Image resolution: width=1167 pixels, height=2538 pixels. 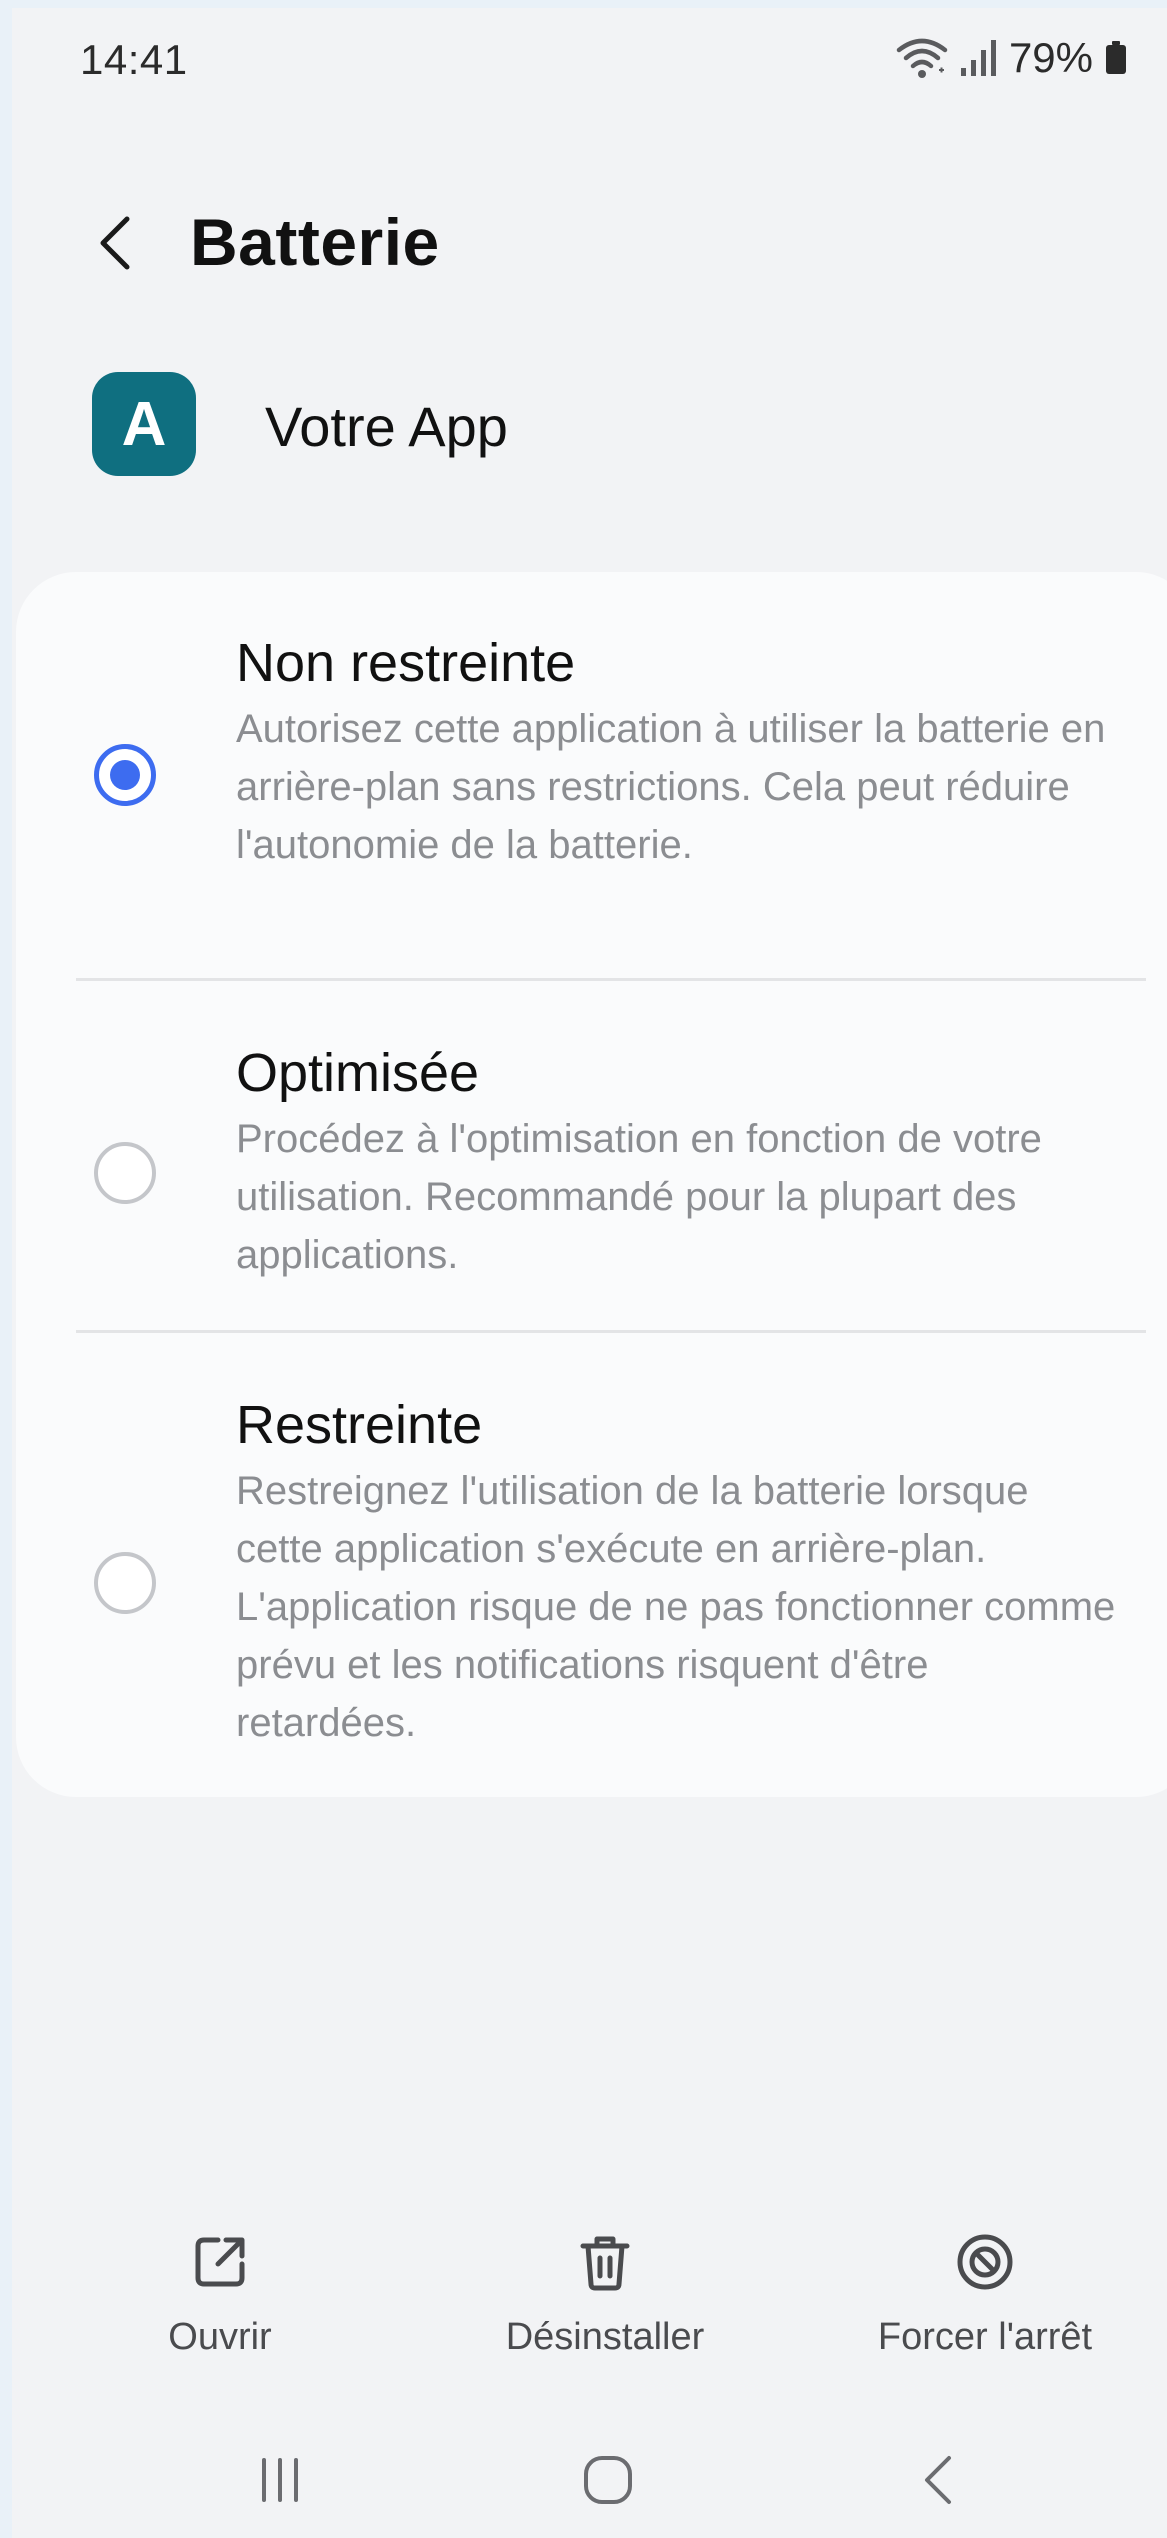 I want to click on option-title: Optimisée, so click(x=358, y=1073).